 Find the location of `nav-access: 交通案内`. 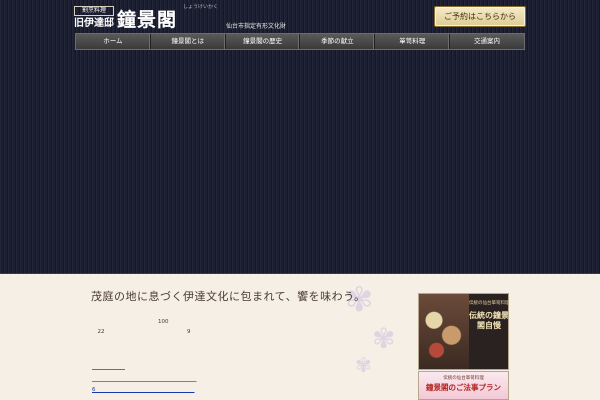

nav-access: 交通案内 is located at coordinates (487, 41).